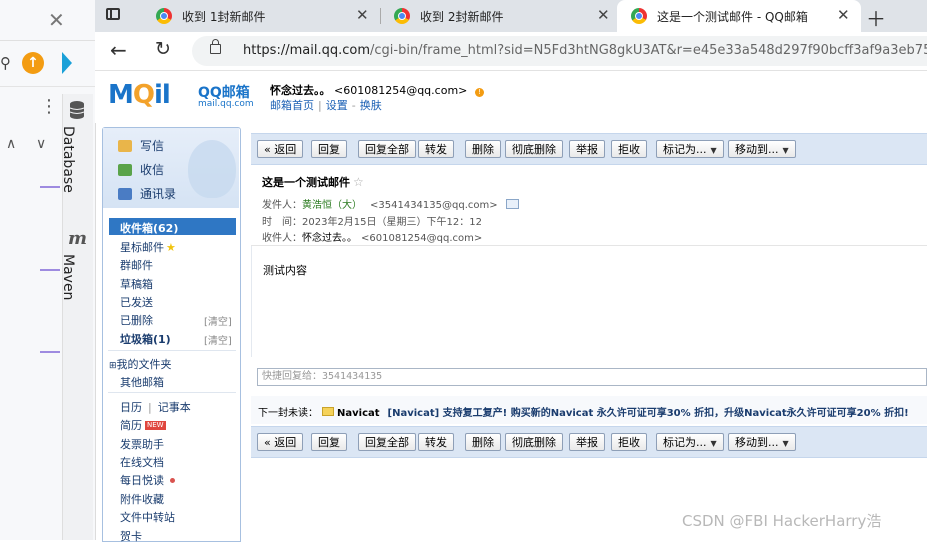  I want to click on qq-mail-logo: MQil, so click(139, 95).